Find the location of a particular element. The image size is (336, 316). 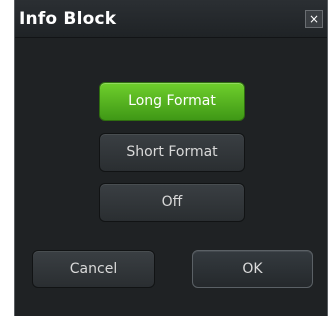

long-format-button: Long Format is located at coordinates (172, 101).